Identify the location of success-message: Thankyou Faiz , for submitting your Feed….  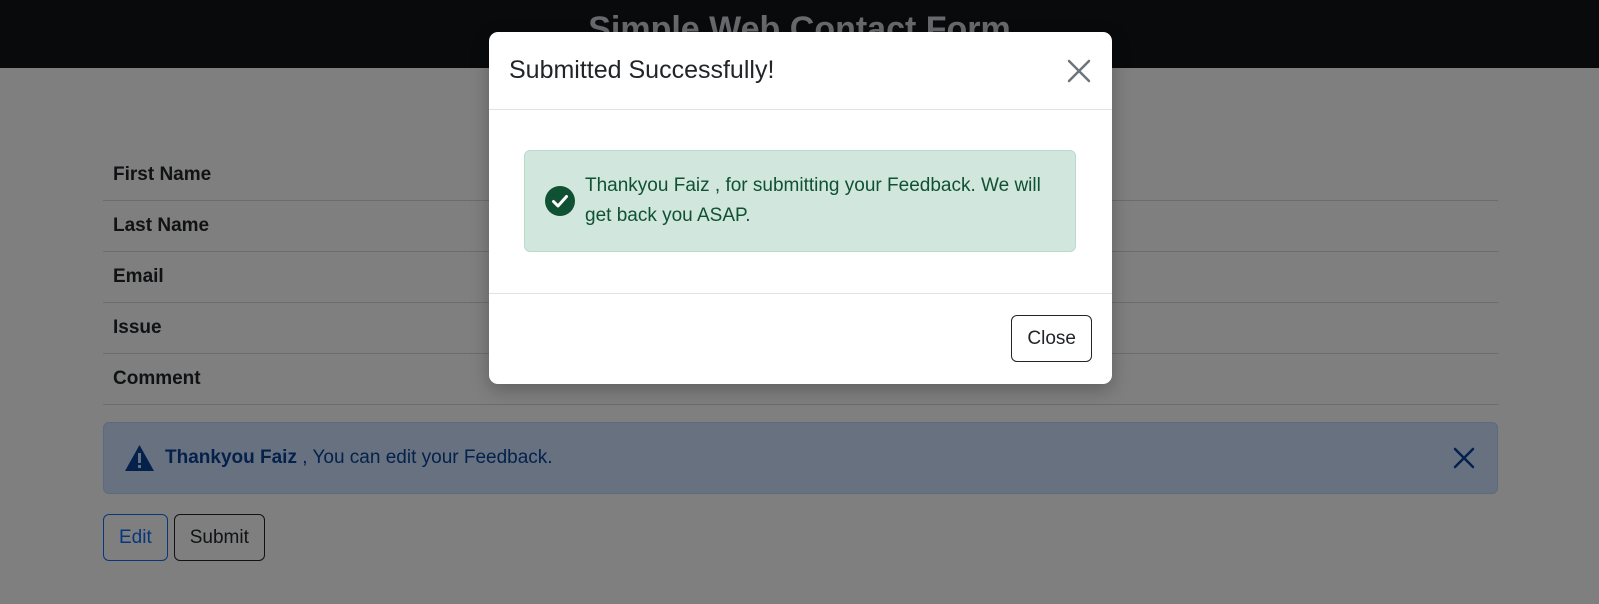
(813, 200).